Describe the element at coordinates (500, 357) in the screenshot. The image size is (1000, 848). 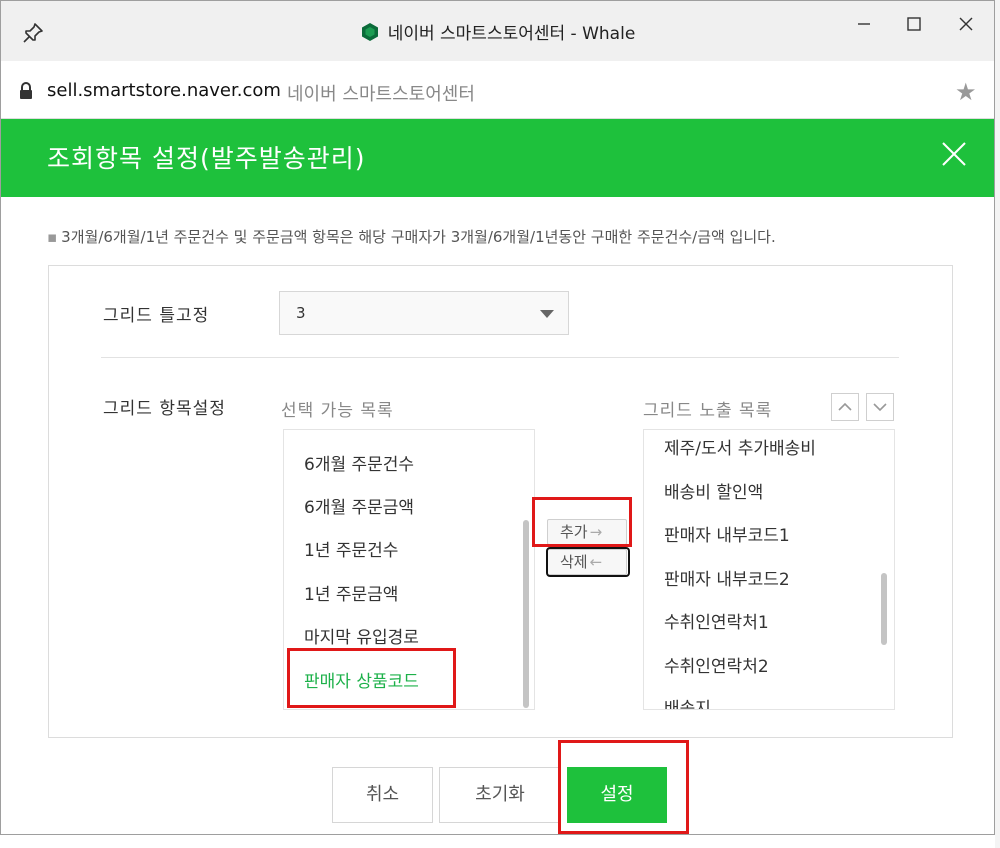
I see `section-divider` at that location.